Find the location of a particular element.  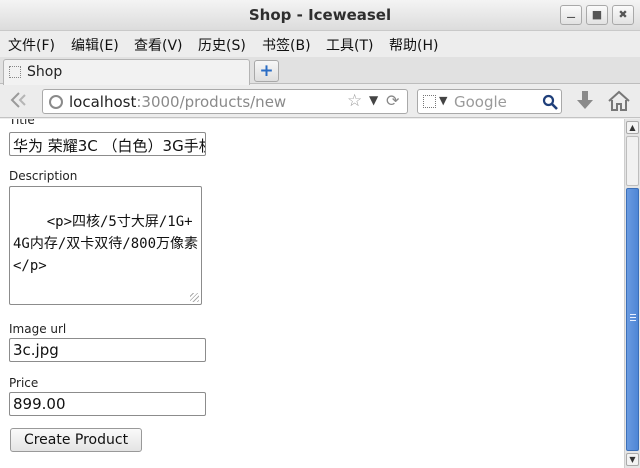

bookmark-star-icon: ☆ is located at coordinates (354, 101).